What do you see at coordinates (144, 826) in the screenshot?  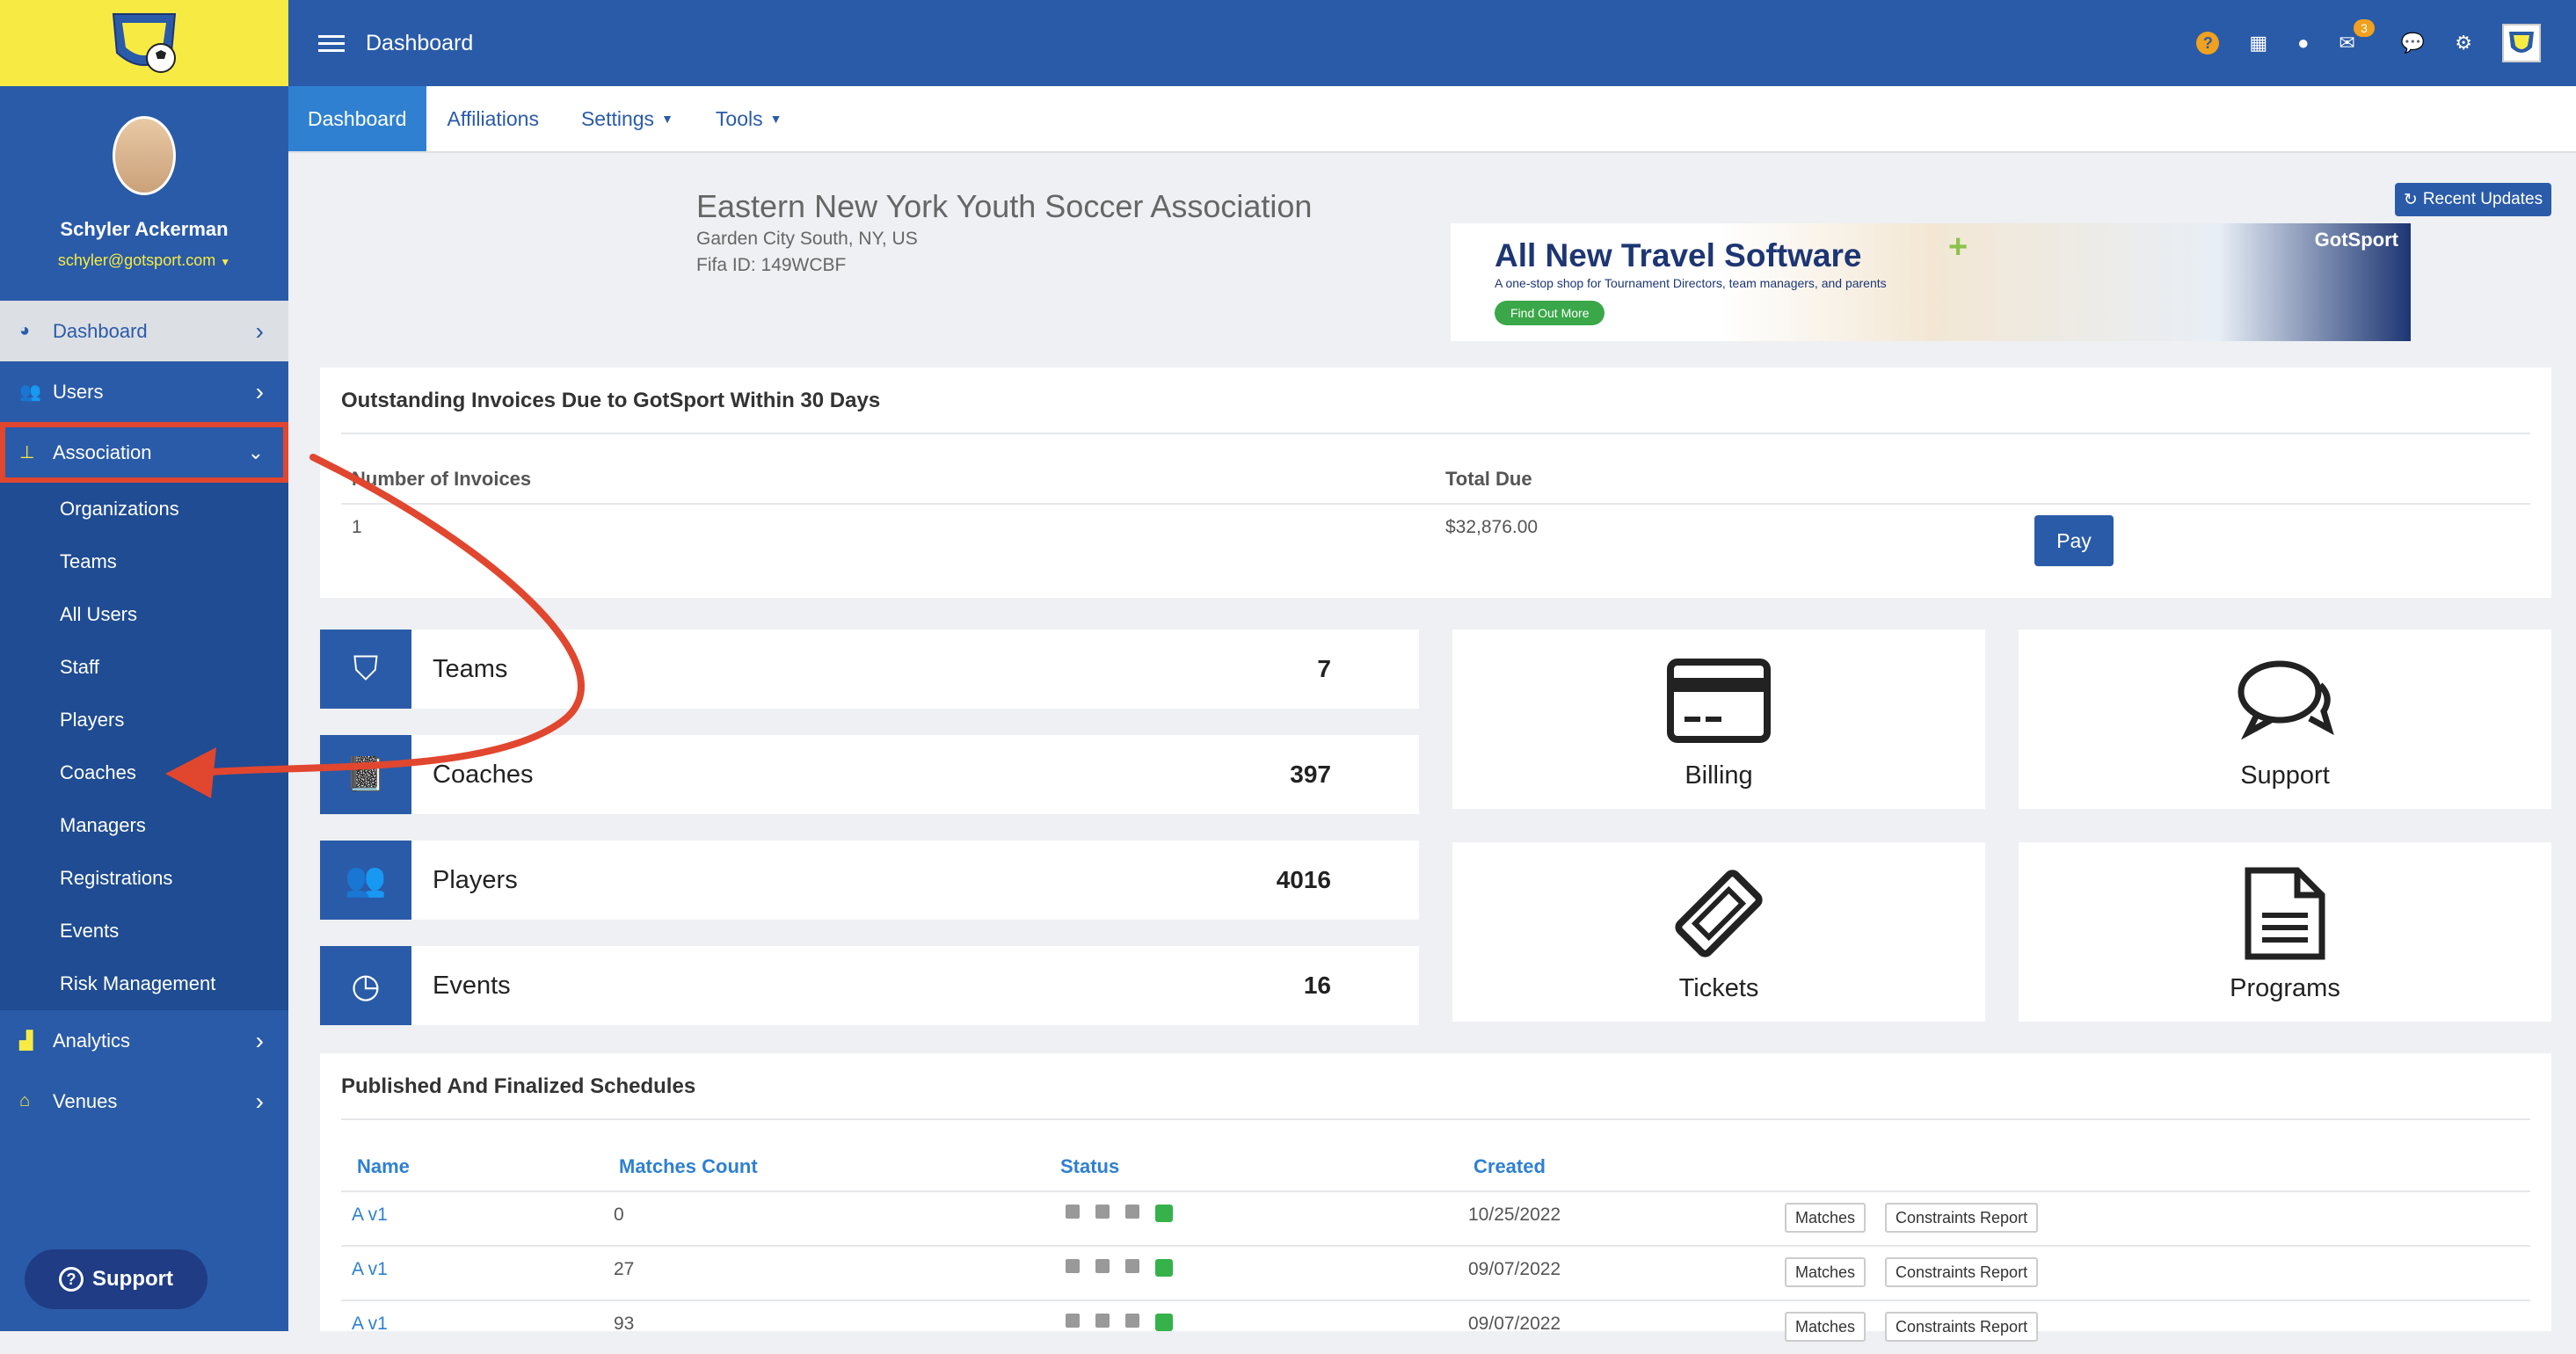 I see `submenu-item-managers: Managers` at bounding box center [144, 826].